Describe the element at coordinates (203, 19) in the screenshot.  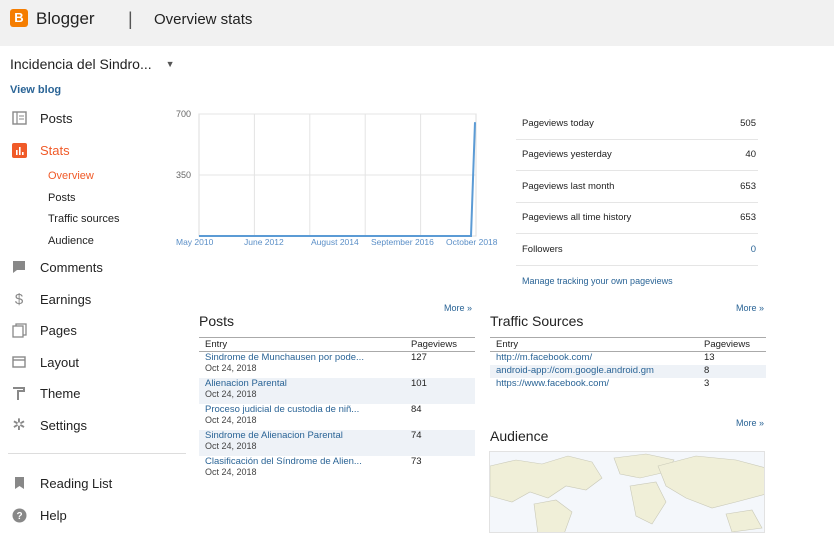
I see `page-title: Overview stats` at that location.